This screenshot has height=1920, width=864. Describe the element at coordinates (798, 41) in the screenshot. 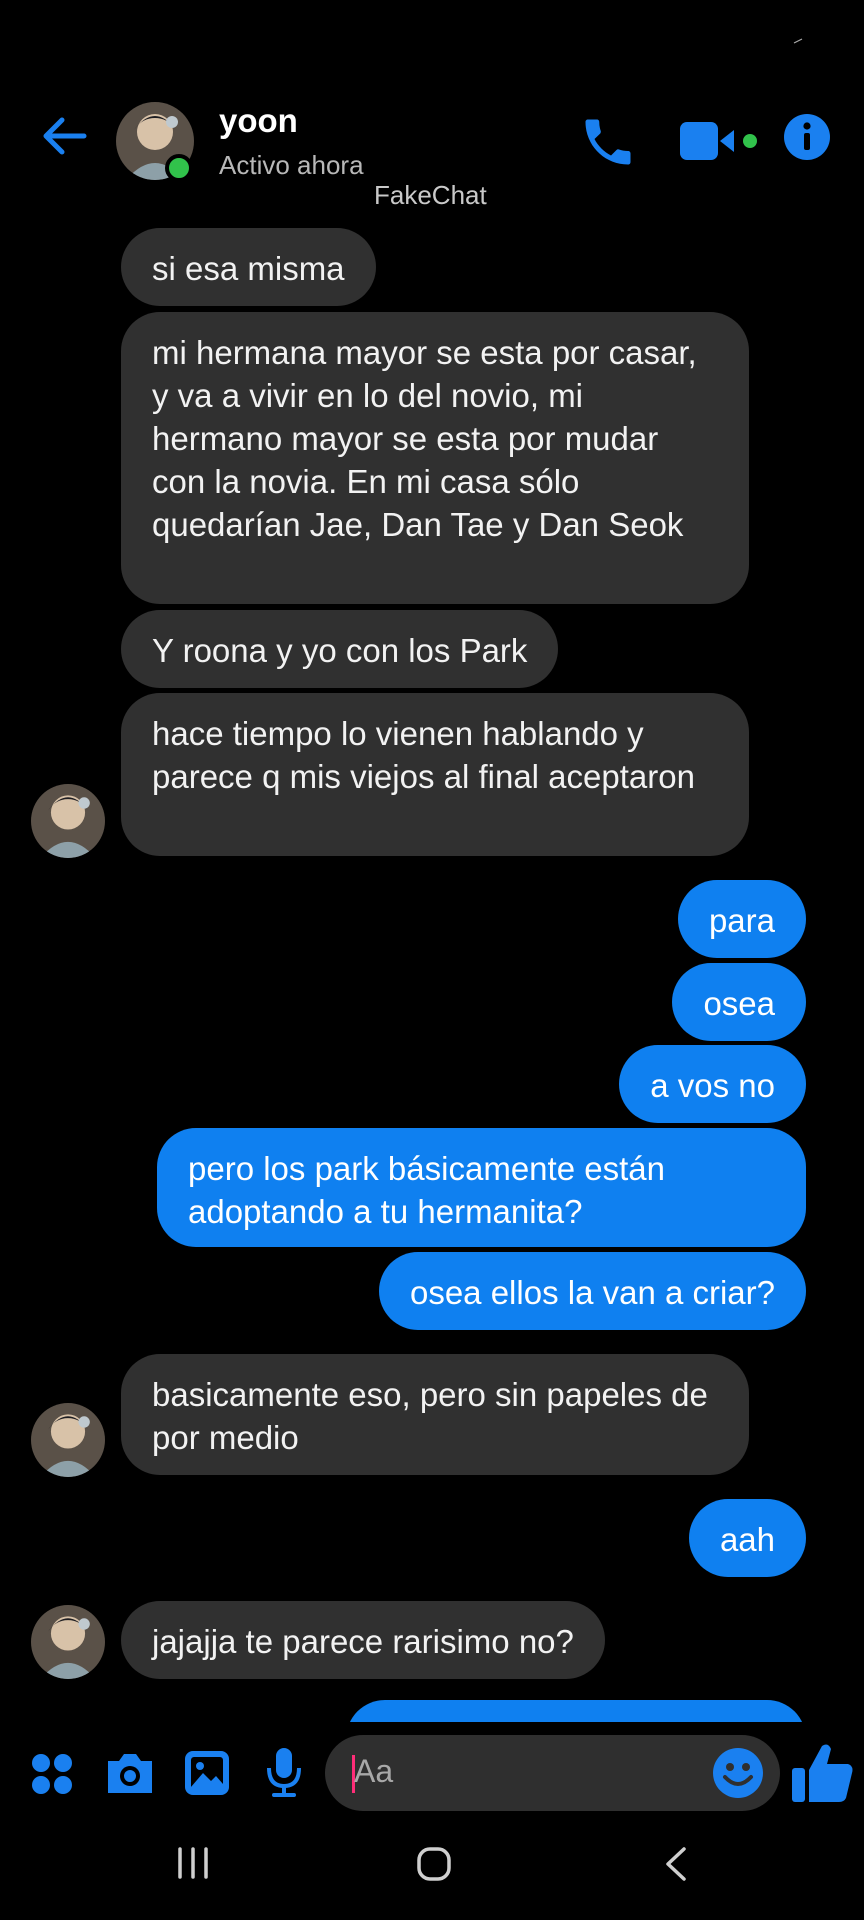

I see `status-indicator-icon` at that location.